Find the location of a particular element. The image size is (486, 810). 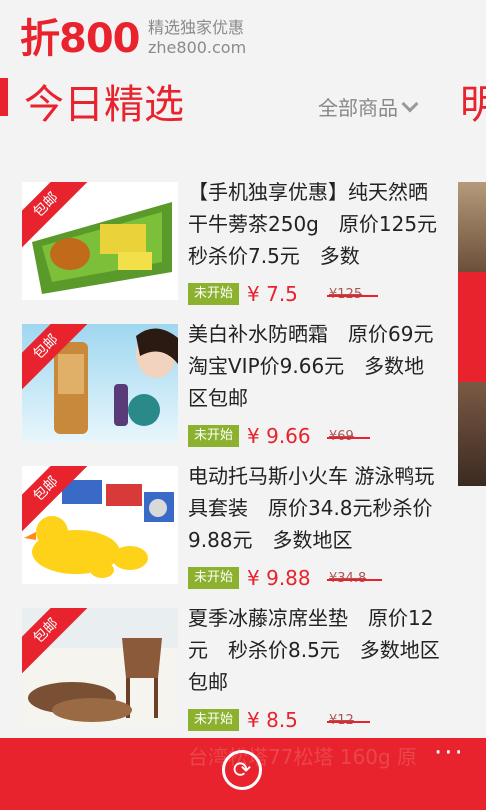

sale-price: ¥ 8.5 is located at coordinates (272, 720).